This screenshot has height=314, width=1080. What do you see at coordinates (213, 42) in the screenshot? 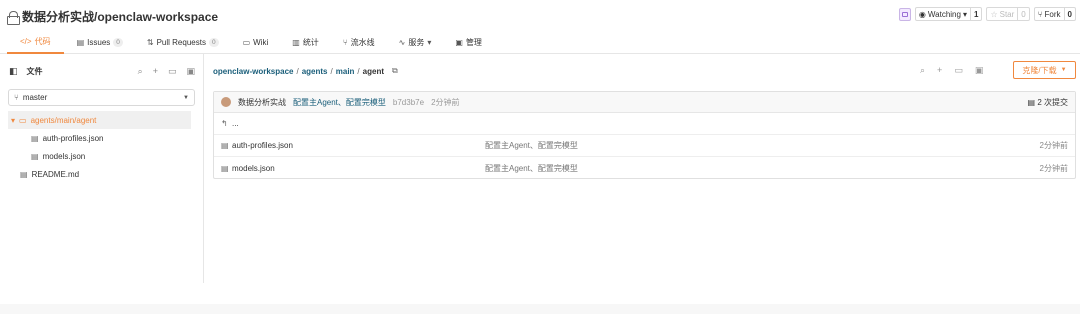
I see `pull-requests-count-badge: 0` at bounding box center [213, 42].